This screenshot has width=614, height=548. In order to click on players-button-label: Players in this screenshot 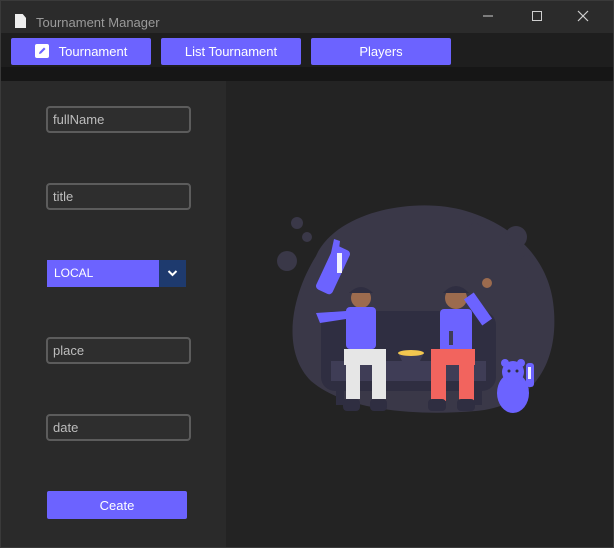, I will do `click(381, 51)`.